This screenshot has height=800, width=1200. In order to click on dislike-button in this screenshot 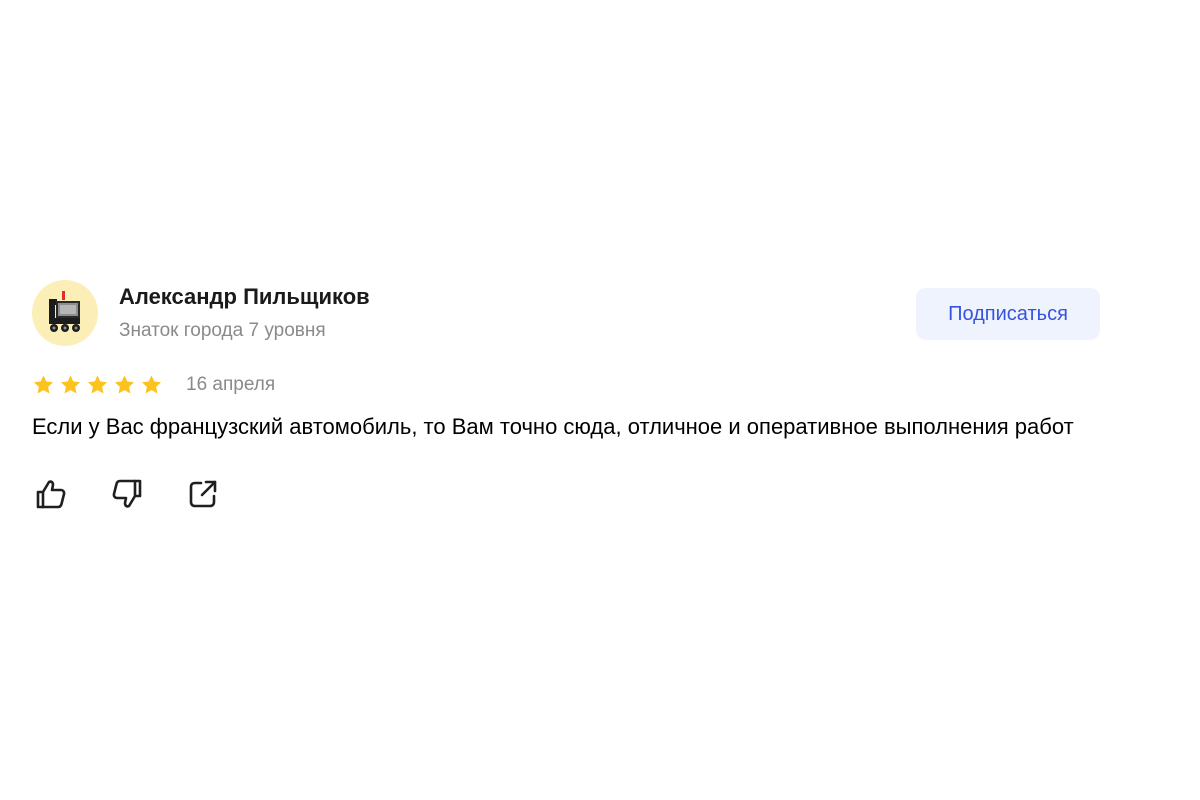, I will do `click(127, 494)`.